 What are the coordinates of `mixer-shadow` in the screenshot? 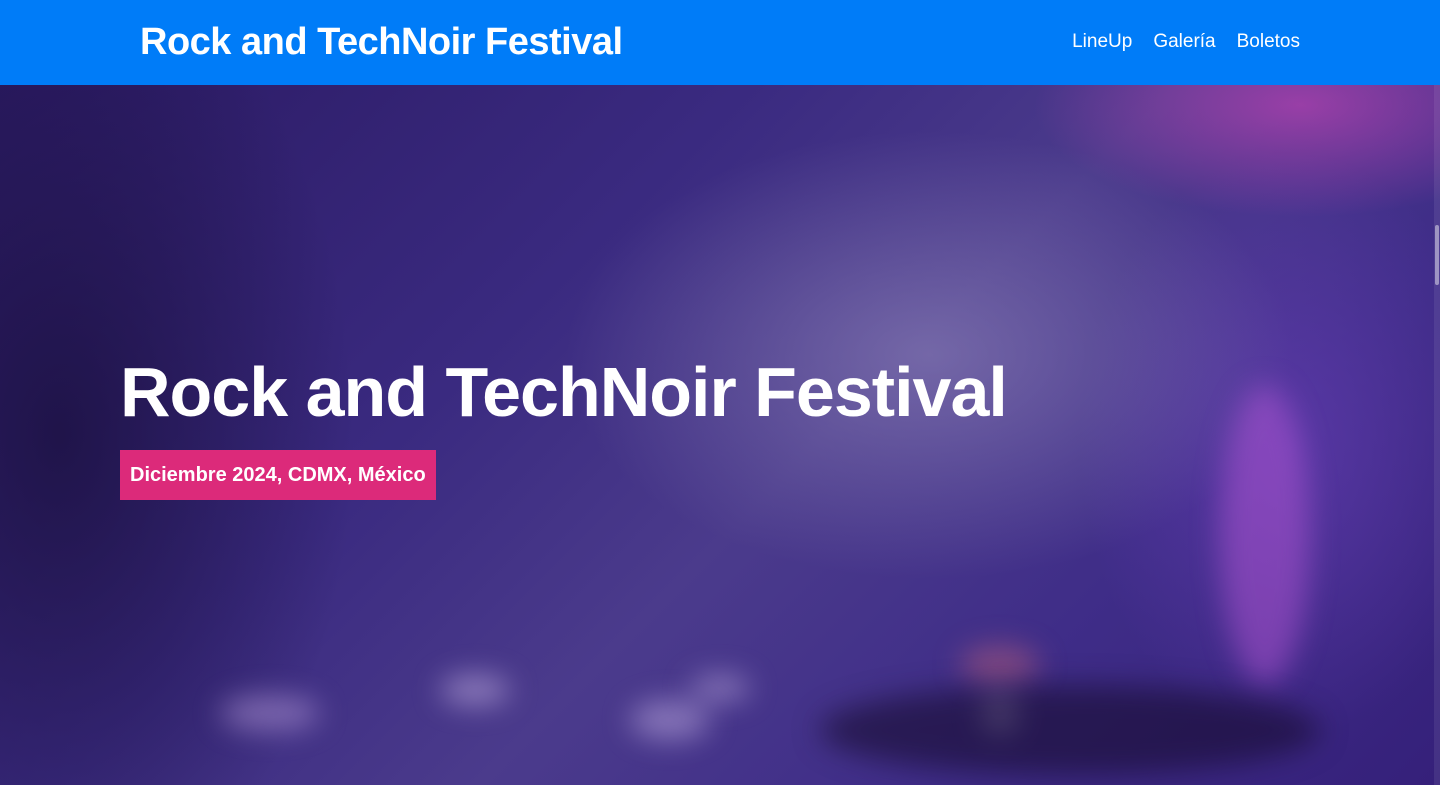 It's located at (1070, 730).